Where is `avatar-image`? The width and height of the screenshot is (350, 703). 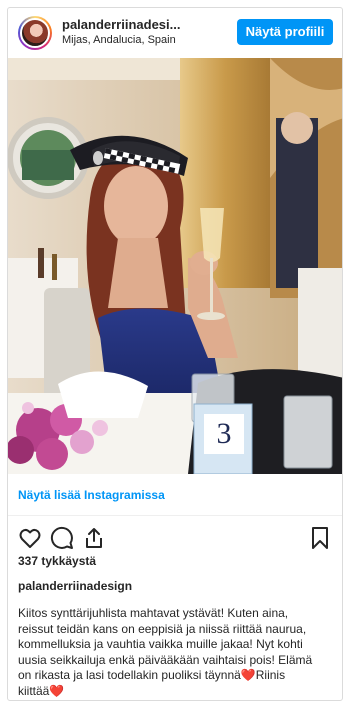
avatar-image is located at coordinates (35, 33).